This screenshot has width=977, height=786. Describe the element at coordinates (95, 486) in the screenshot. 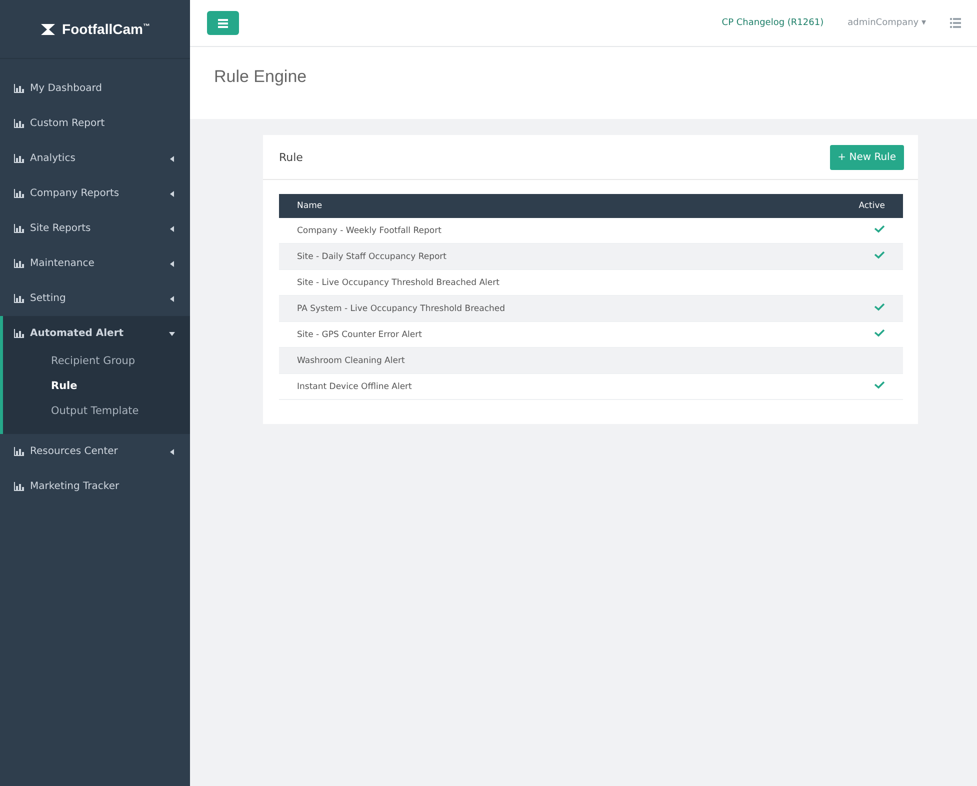

I see `nav-item: Marketing Tracker` at that location.